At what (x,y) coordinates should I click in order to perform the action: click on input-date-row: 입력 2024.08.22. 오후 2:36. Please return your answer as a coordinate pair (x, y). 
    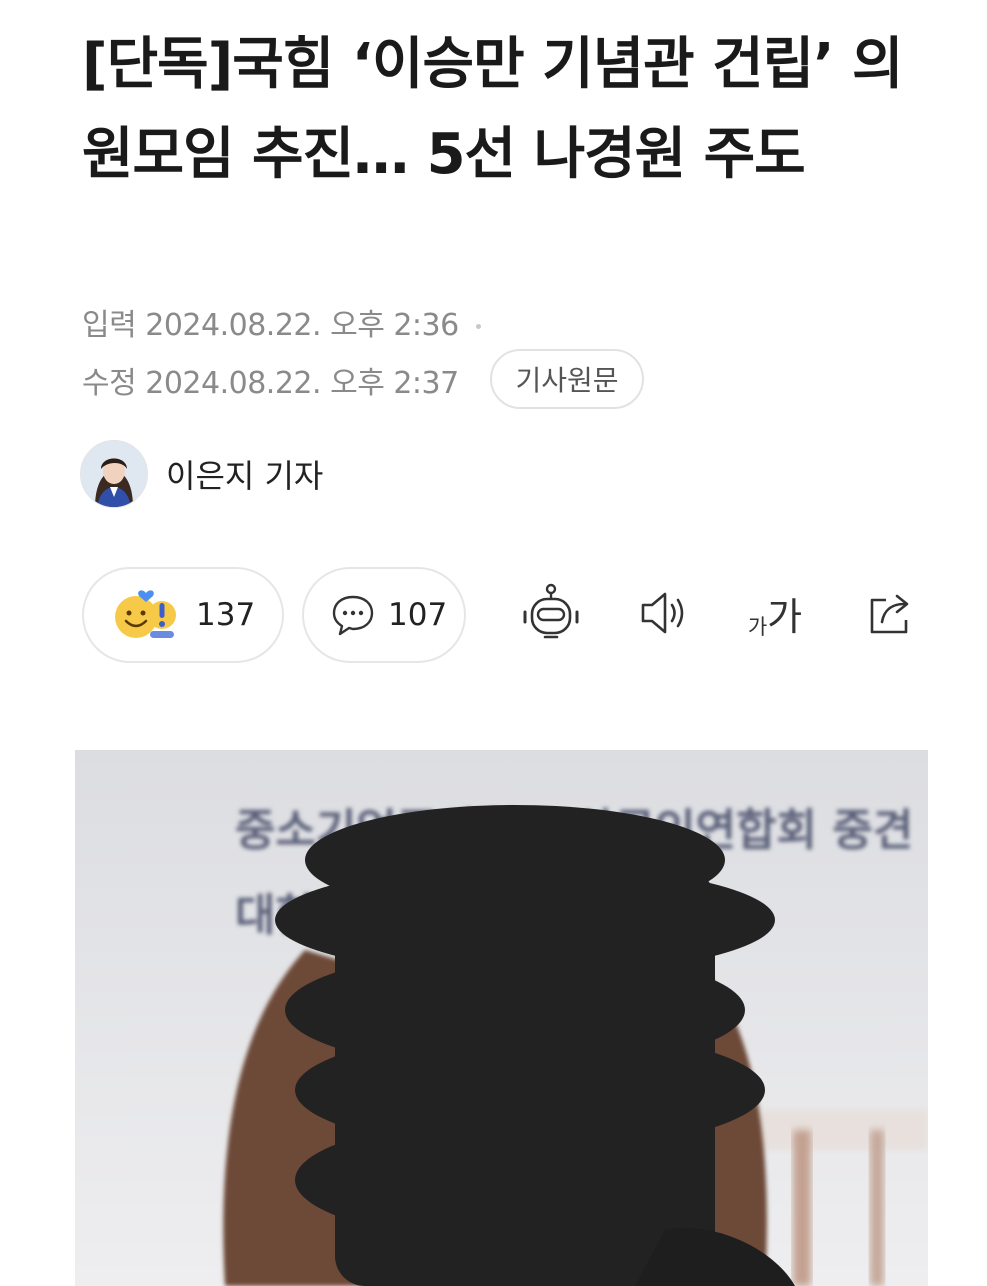
    Looking at the image, I should click on (281, 322).